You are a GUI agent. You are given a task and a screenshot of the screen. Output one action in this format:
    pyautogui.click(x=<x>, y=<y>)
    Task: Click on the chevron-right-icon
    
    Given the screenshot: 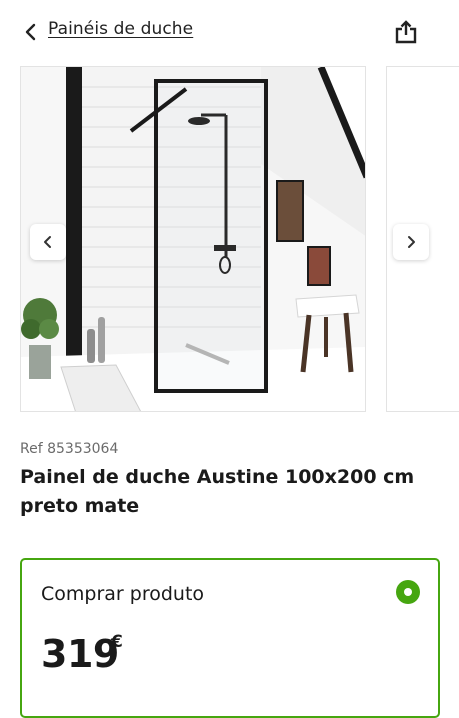 What is the action you would take?
    pyautogui.click(x=411, y=242)
    